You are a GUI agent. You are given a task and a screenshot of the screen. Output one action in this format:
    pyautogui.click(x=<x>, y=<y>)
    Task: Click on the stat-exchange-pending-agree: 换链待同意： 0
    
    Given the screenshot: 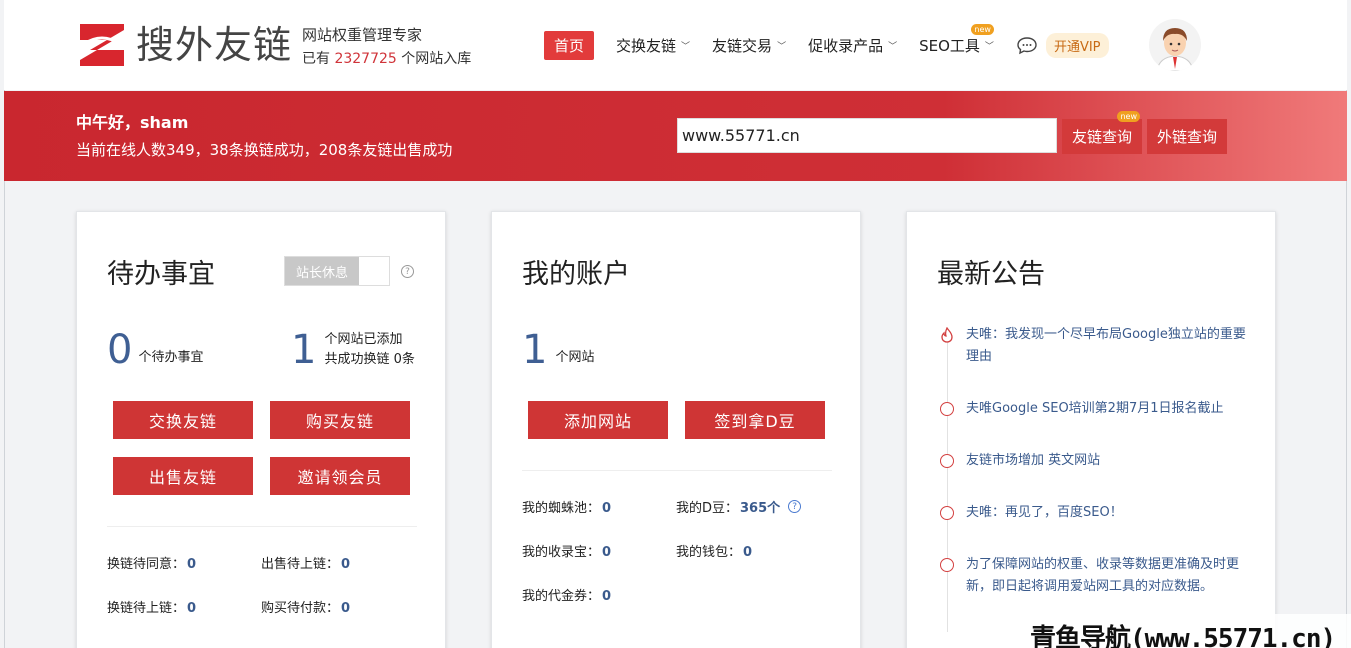 What is the action you would take?
    pyautogui.click(x=151, y=562)
    